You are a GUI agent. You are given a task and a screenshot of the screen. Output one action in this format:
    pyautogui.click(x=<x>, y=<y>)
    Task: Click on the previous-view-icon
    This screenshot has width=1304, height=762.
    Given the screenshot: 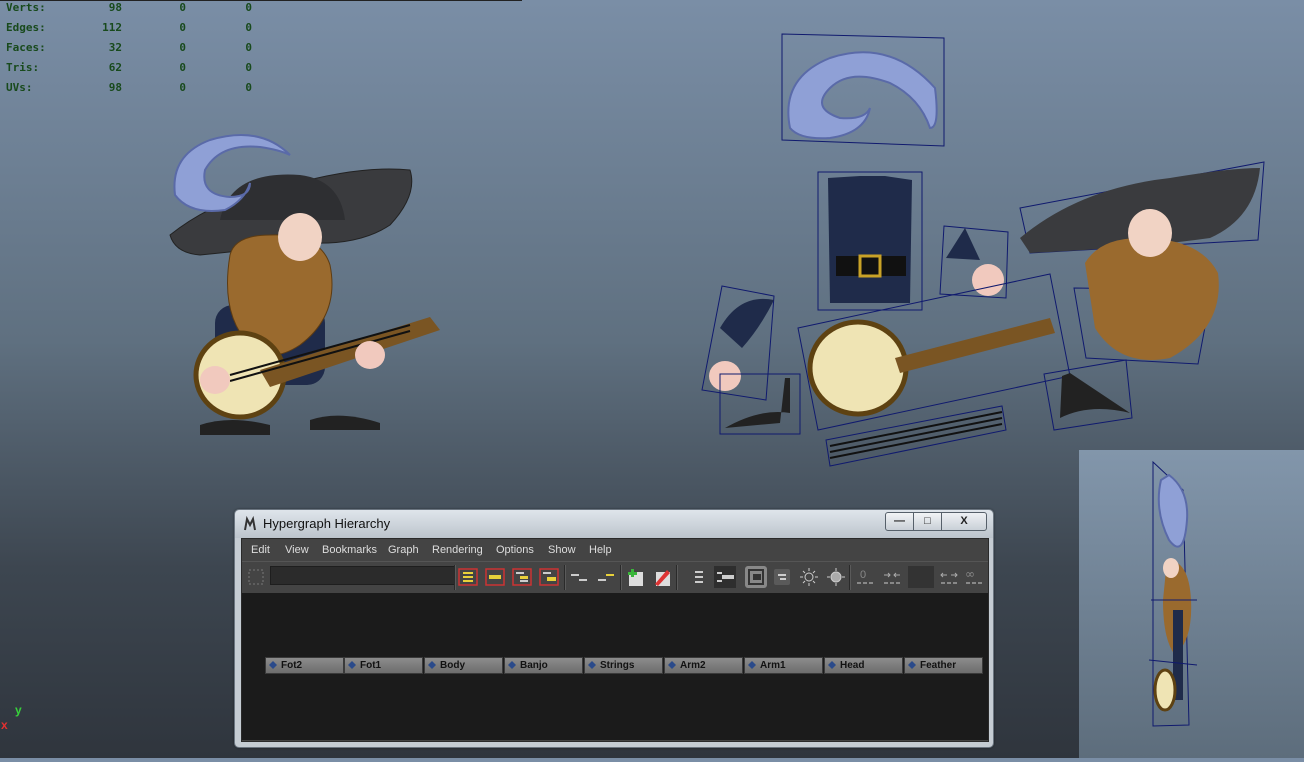 What is the action you would take?
    pyautogui.click(x=579, y=577)
    